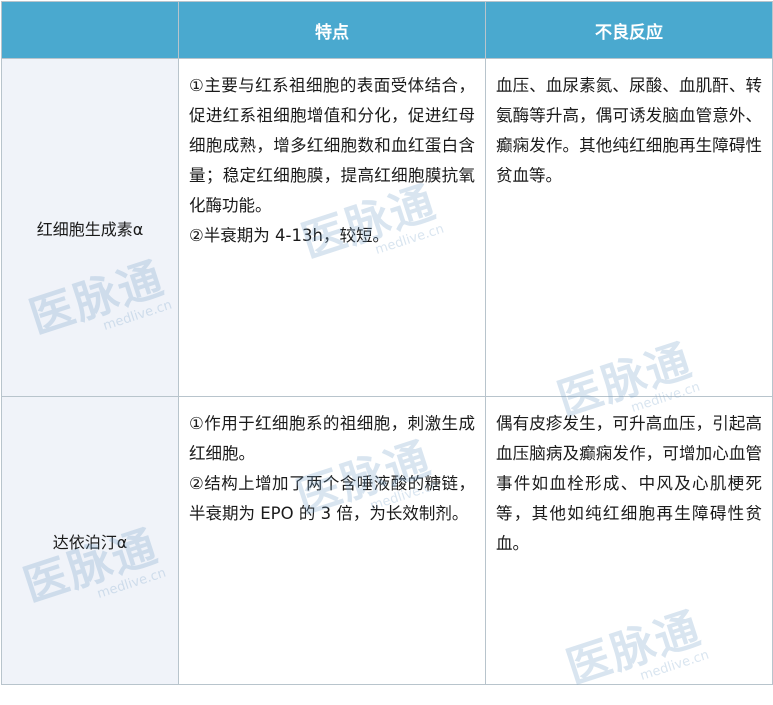 Image resolution: width=773 pixels, height=705 pixels. I want to click on drug-name: 达依泊汀α, so click(90, 540).